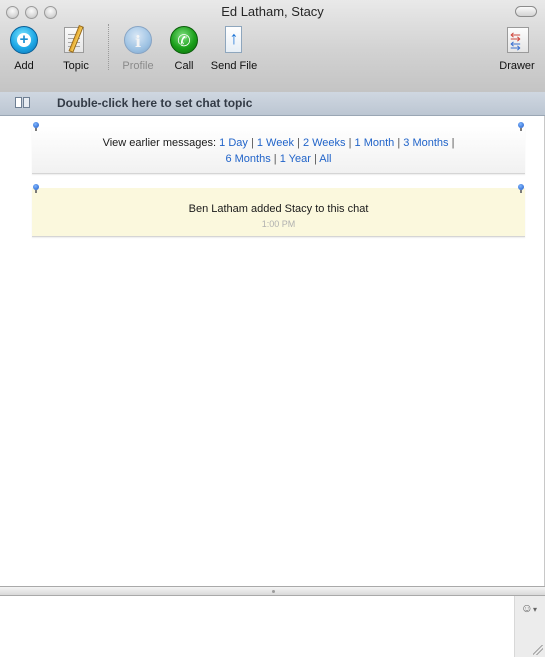 The height and width of the screenshot is (657, 545). Describe the element at coordinates (138, 40) in the screenshot. I see `info-icon: i` at that location.